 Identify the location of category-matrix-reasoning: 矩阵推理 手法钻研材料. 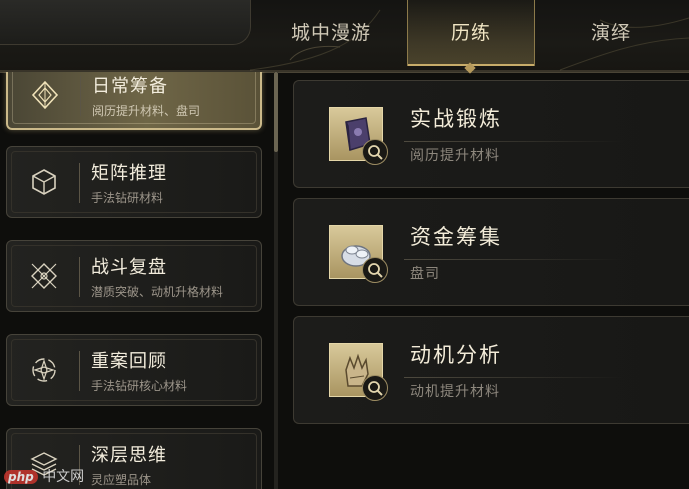
(134, 182).